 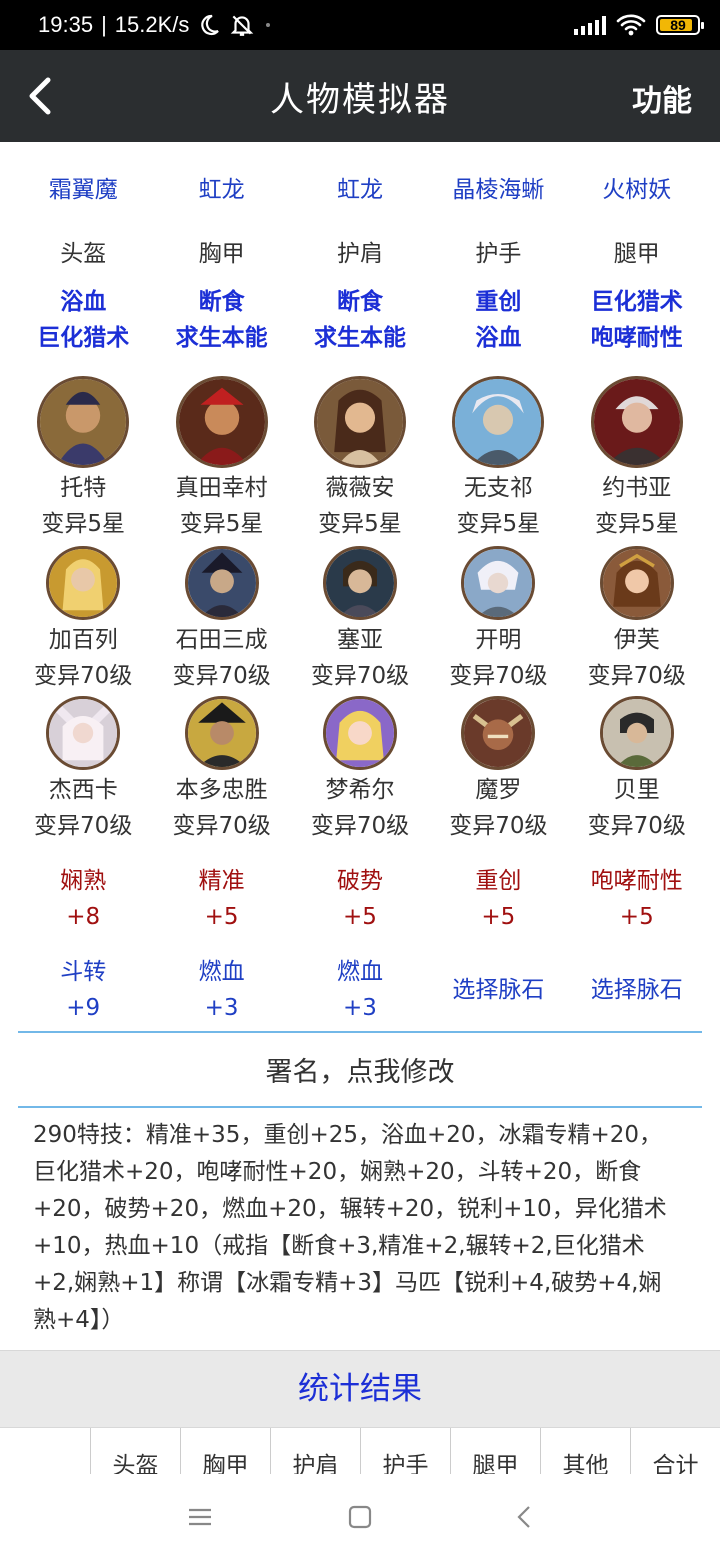 I want to click on hero-card: 加百列 变异70级, so click(x=83, y=620).